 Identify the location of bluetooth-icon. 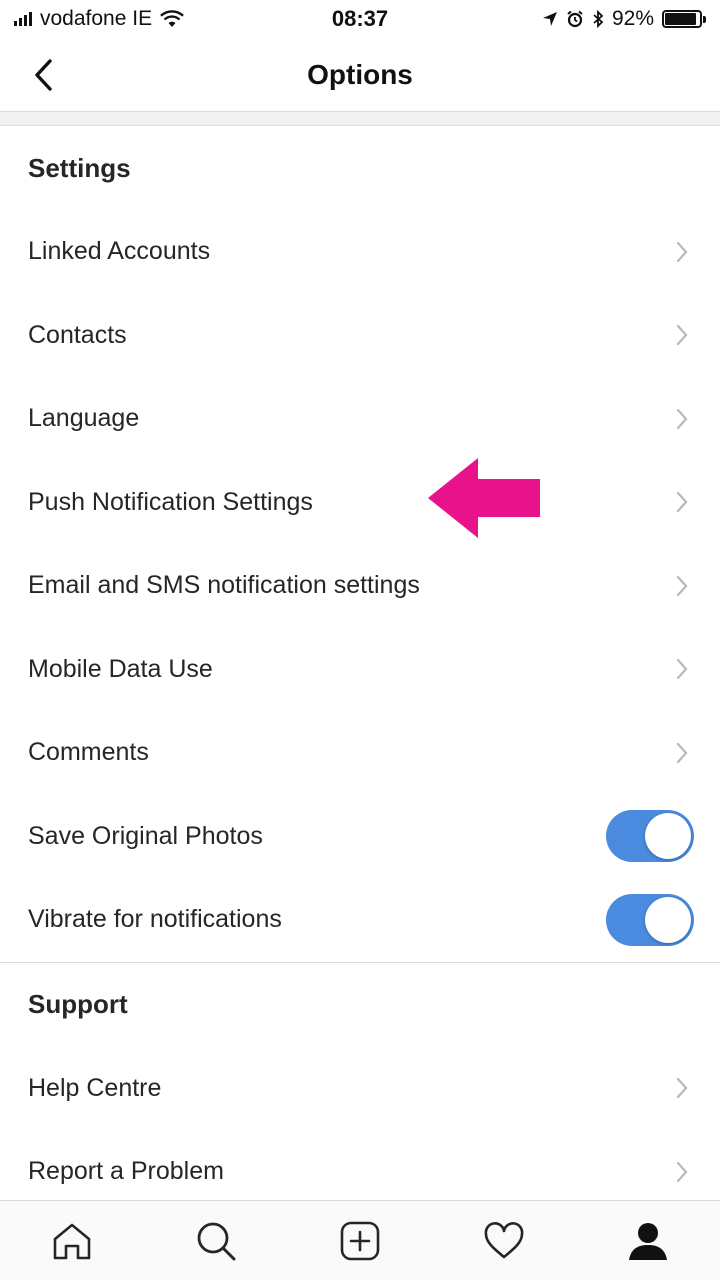
(598, 19).